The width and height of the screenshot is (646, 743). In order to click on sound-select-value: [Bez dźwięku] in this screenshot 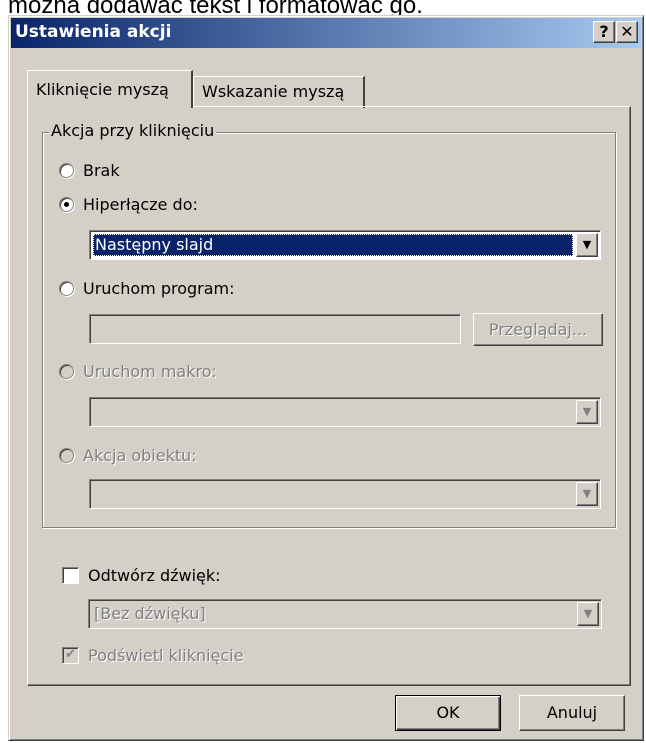, I will do `click(150, 613)`.